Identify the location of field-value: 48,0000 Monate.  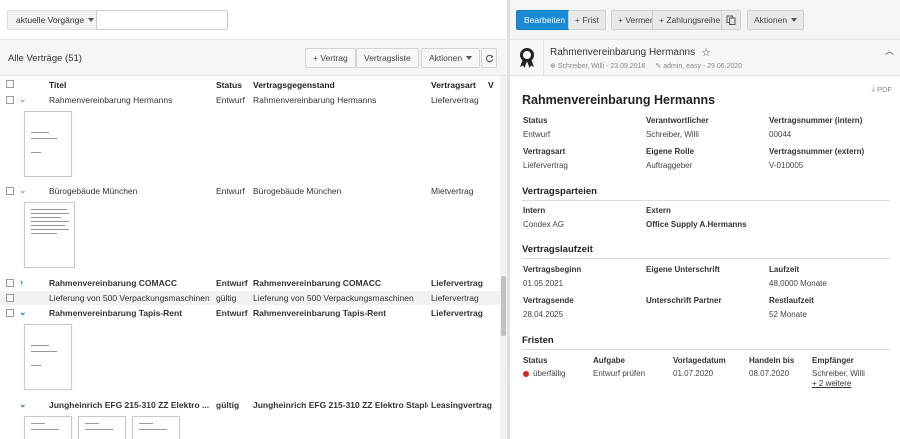
(798, 283).